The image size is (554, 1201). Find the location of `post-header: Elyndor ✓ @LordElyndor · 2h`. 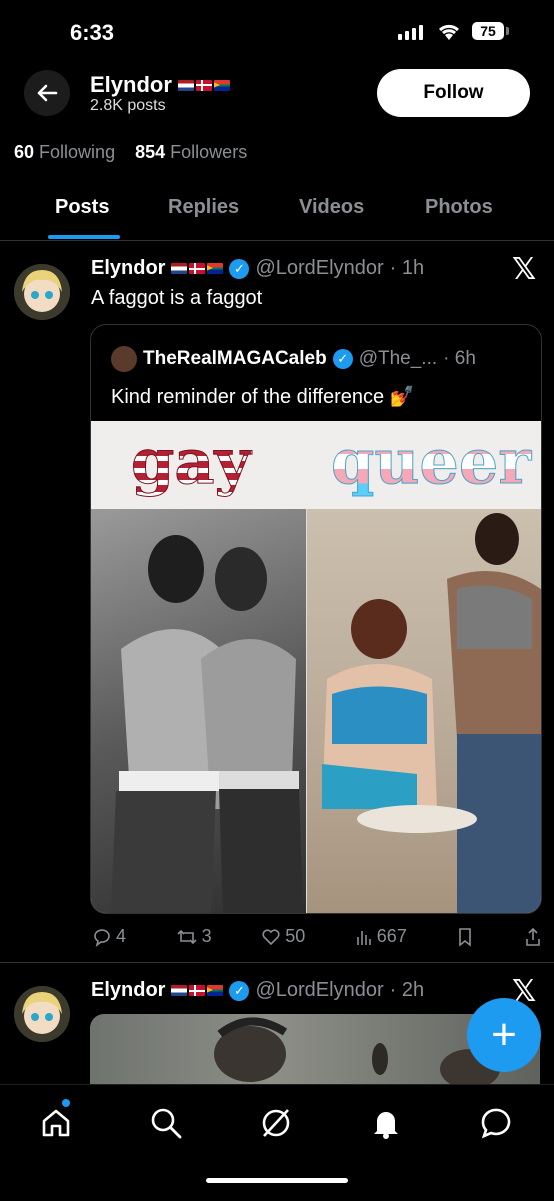

post-header: Elyndor ✓ @LordElyndor · 2h is located at coordinates (257, 990).